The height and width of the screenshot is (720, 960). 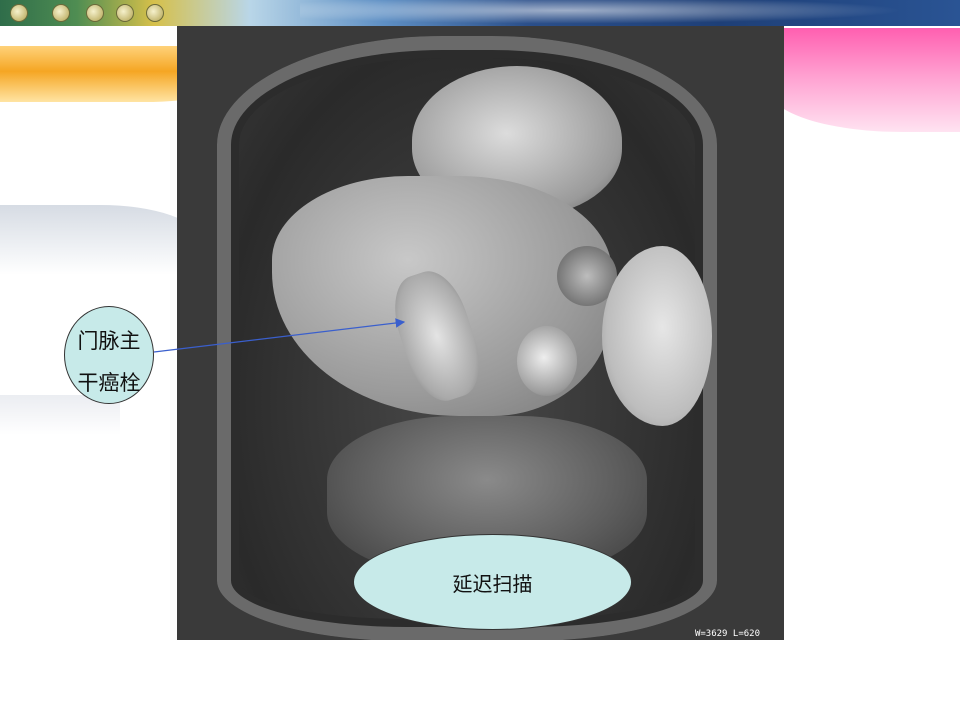 I want to click on mri-vessel, so click(x=547, y=361).